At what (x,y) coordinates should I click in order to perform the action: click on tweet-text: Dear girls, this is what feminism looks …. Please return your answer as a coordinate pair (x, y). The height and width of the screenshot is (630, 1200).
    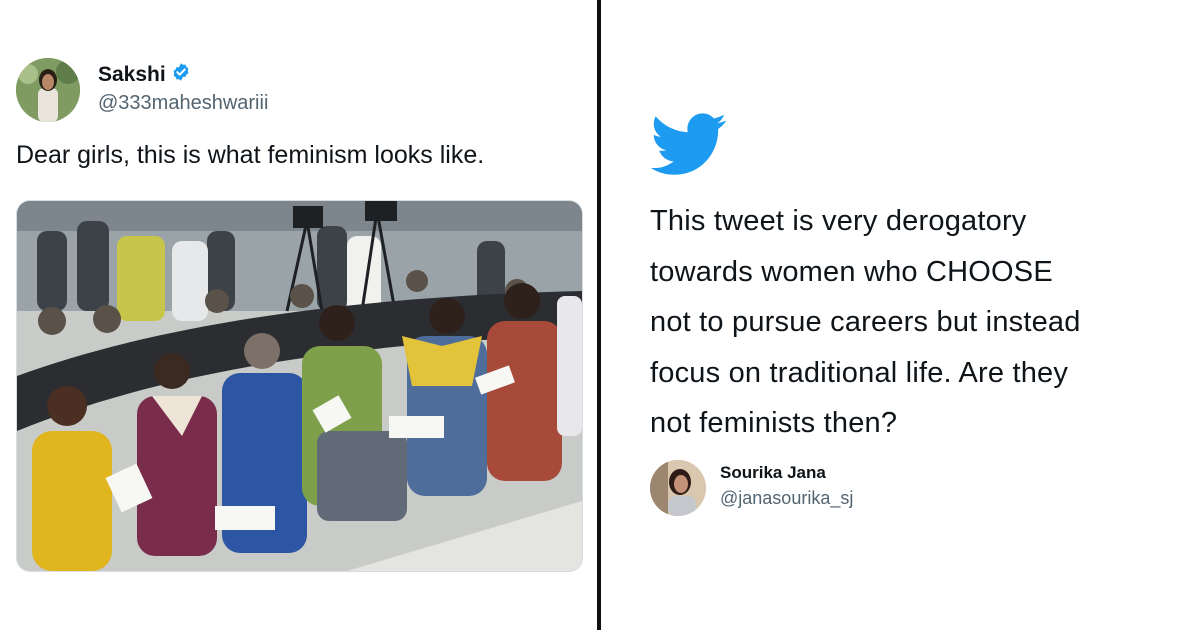
    Looking at the image, I should click on (250, 155).